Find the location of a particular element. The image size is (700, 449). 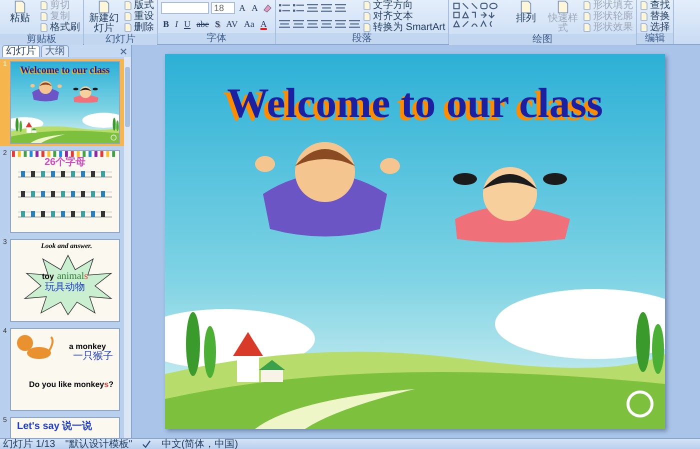

ribbon-button: 新建幻灯片 is located at coordinates (104, 17).